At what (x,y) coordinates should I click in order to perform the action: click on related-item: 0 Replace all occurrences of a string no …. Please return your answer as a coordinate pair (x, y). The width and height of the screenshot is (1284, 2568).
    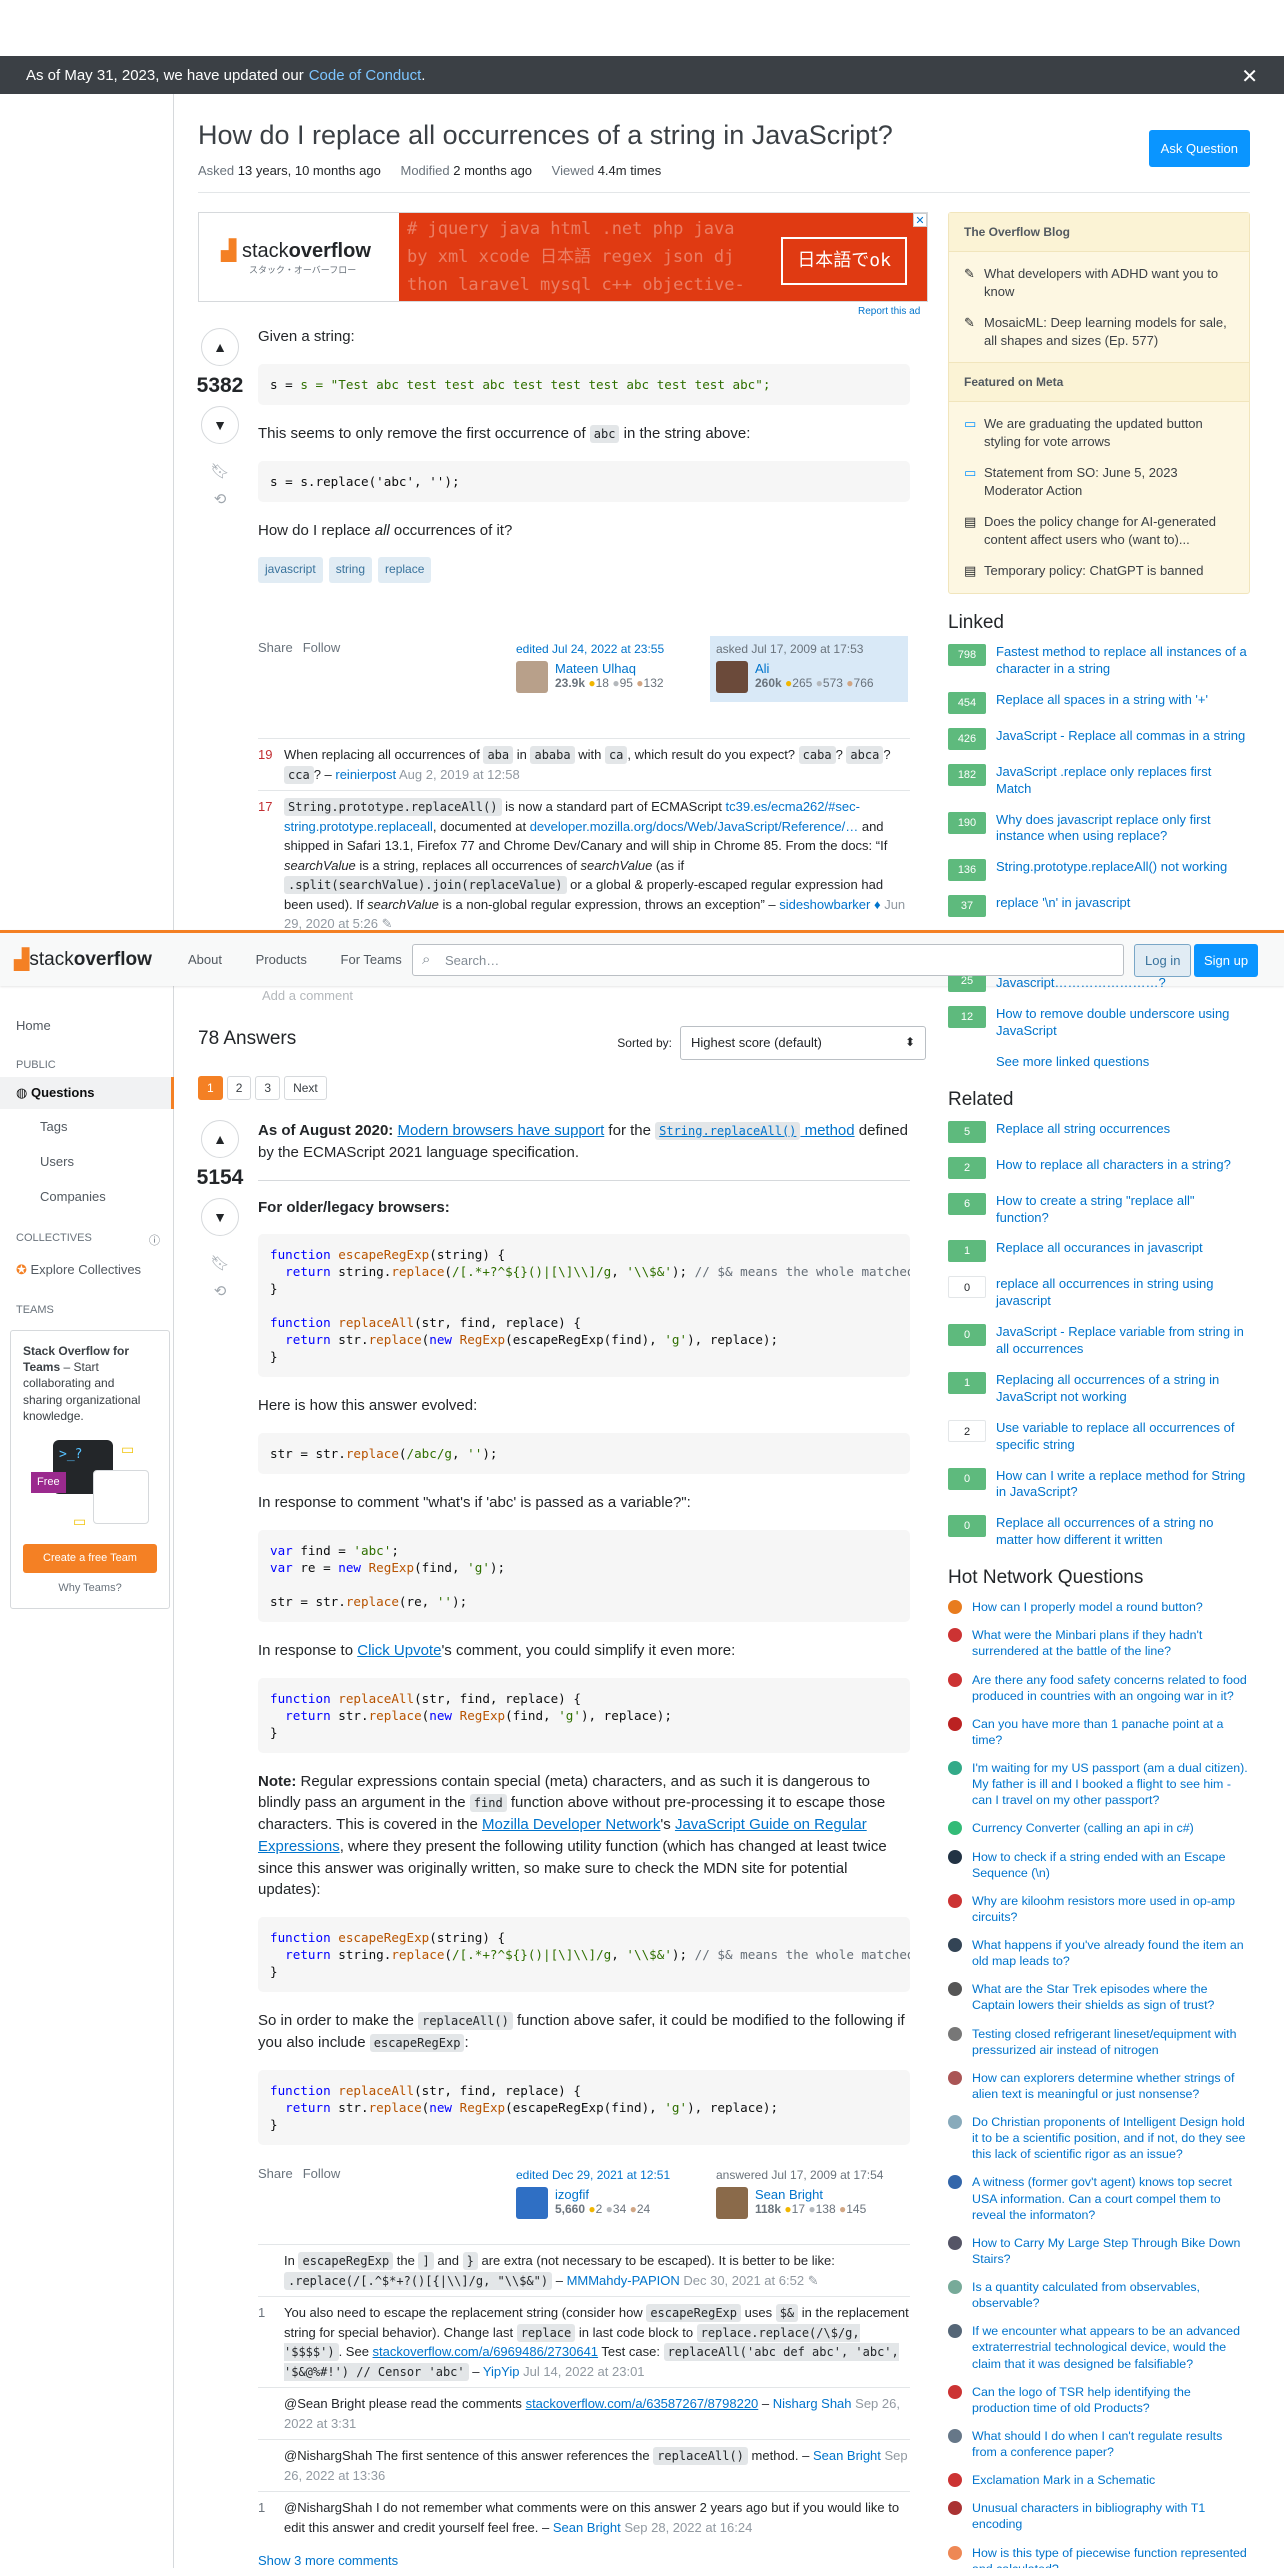
    Looking at the image, I should click on (1099, 1532).